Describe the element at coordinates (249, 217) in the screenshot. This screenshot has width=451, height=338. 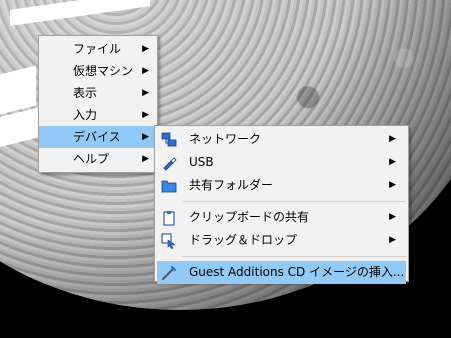
I see `submenu-item-label: クリップボードの共有` at that location.